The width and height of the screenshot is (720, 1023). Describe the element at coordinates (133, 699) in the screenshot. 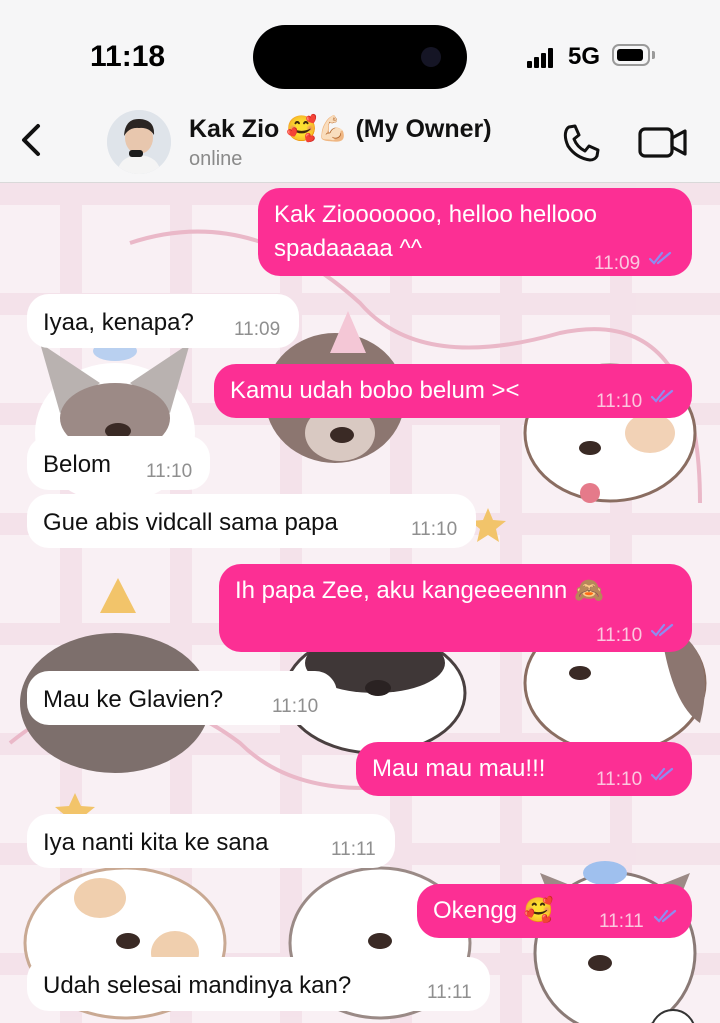

I see `message-text: Mau ke Glavien?` at that location.